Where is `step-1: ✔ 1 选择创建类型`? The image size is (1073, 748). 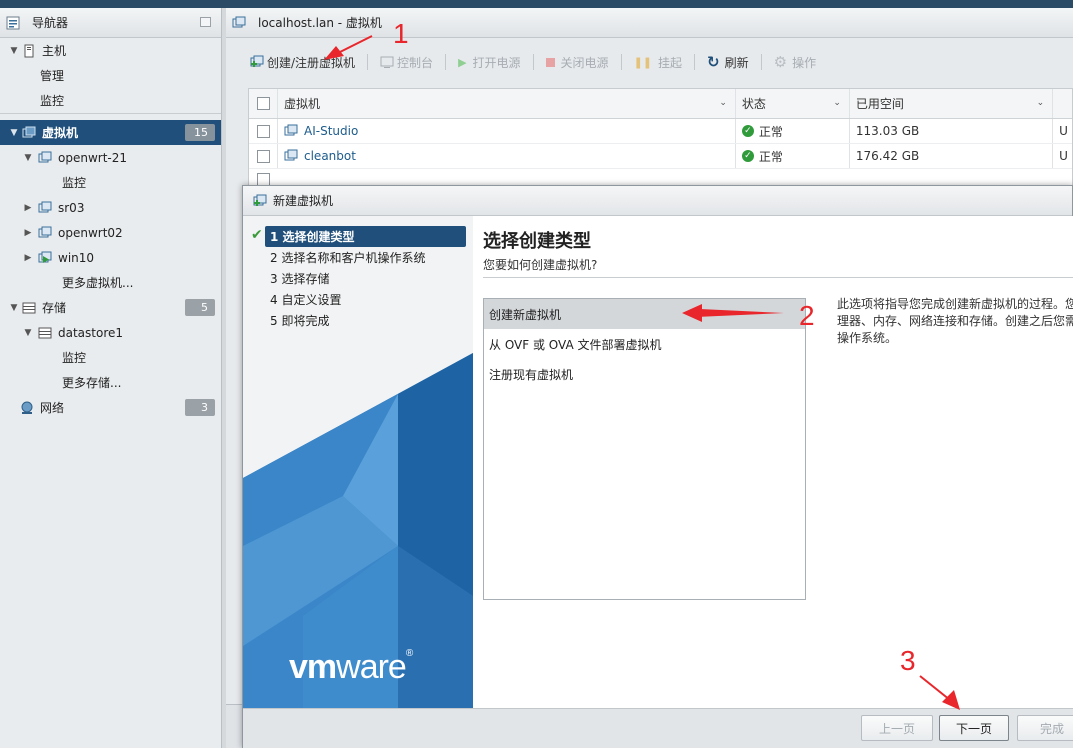
step-1: ✔ 1 选择创建类型 is located at coordinates (358, 236).